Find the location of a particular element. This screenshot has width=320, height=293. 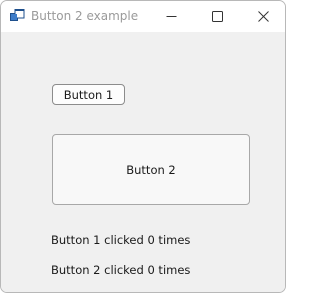

maximize-button is located at coordinates (217, 16).